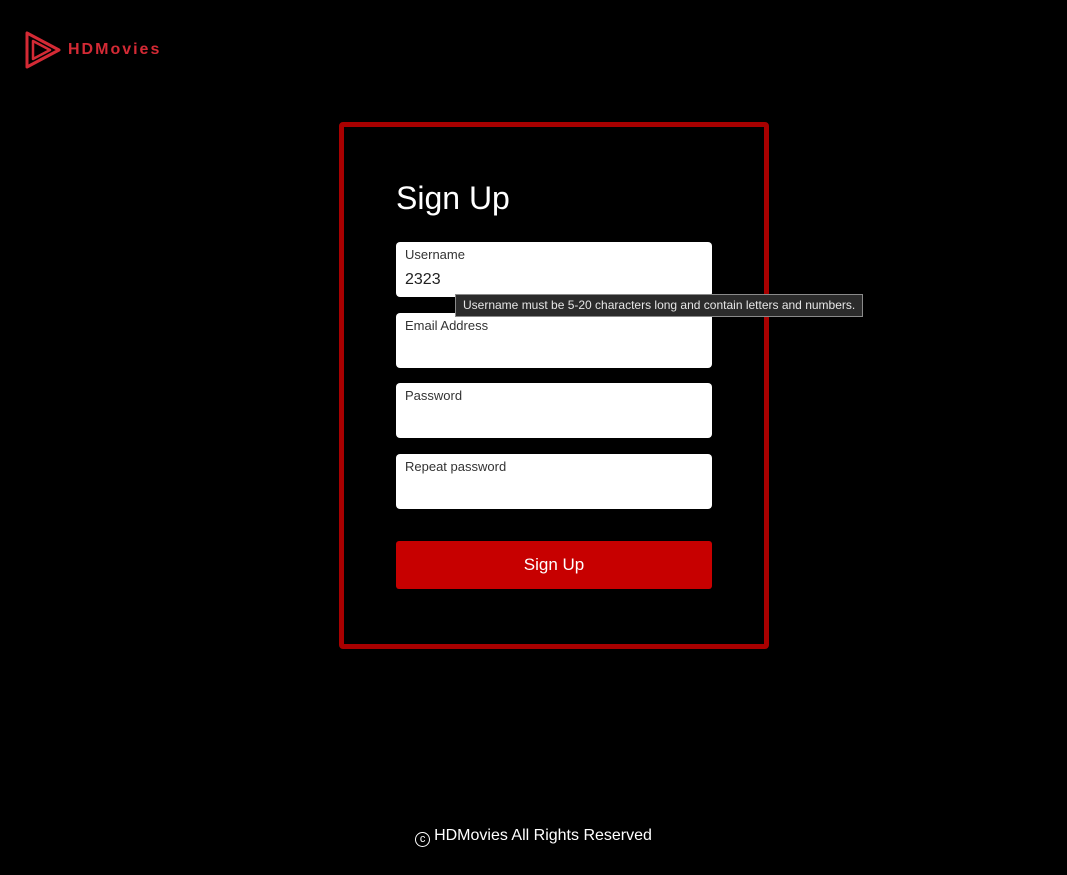 The height and width of the screenshot is (875, 1067). What do you see at coordinates (453, 198) in the screenshot?
I see `page-title: Sign Up` at bounding box center [453, 198].